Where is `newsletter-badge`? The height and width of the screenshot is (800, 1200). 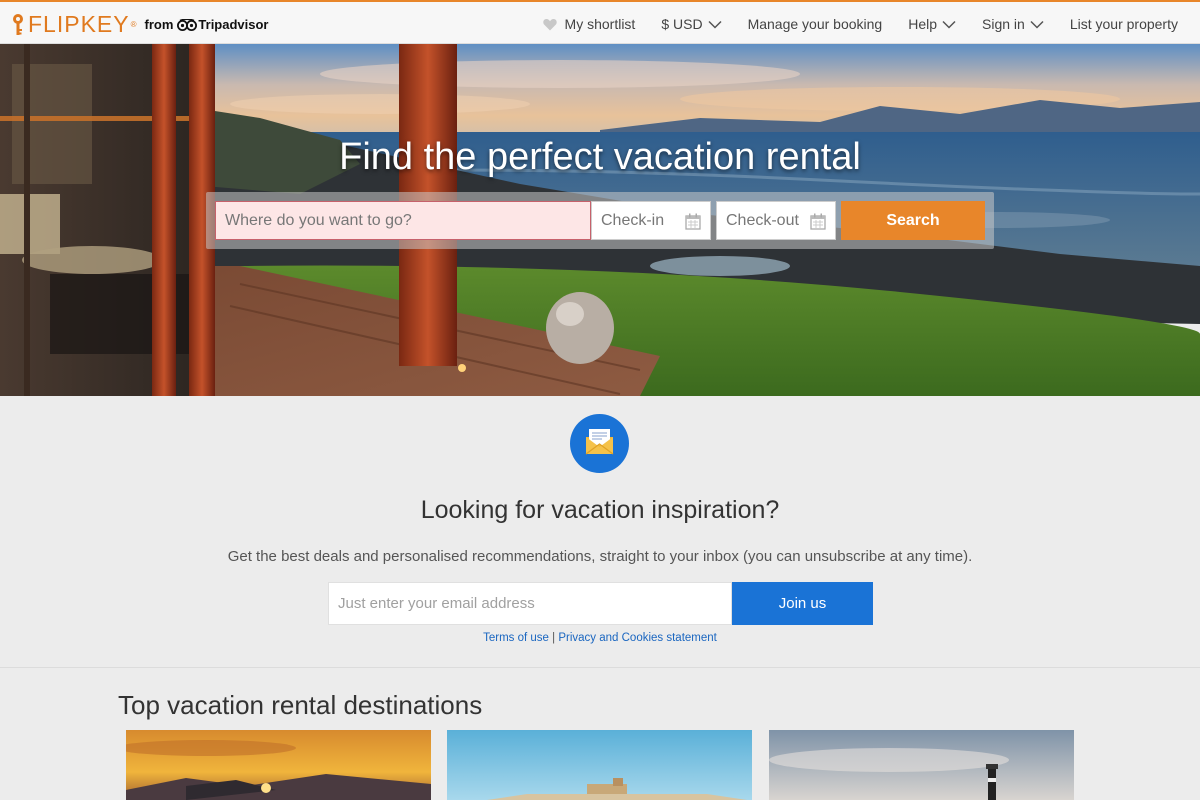
newsletter-badge is located at coordinates (599, 443).